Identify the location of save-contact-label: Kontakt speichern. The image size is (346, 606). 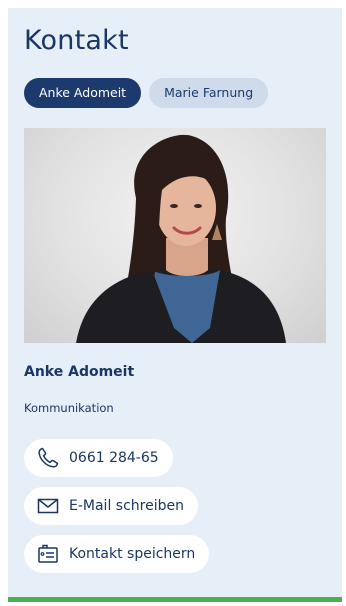
(132, 554).